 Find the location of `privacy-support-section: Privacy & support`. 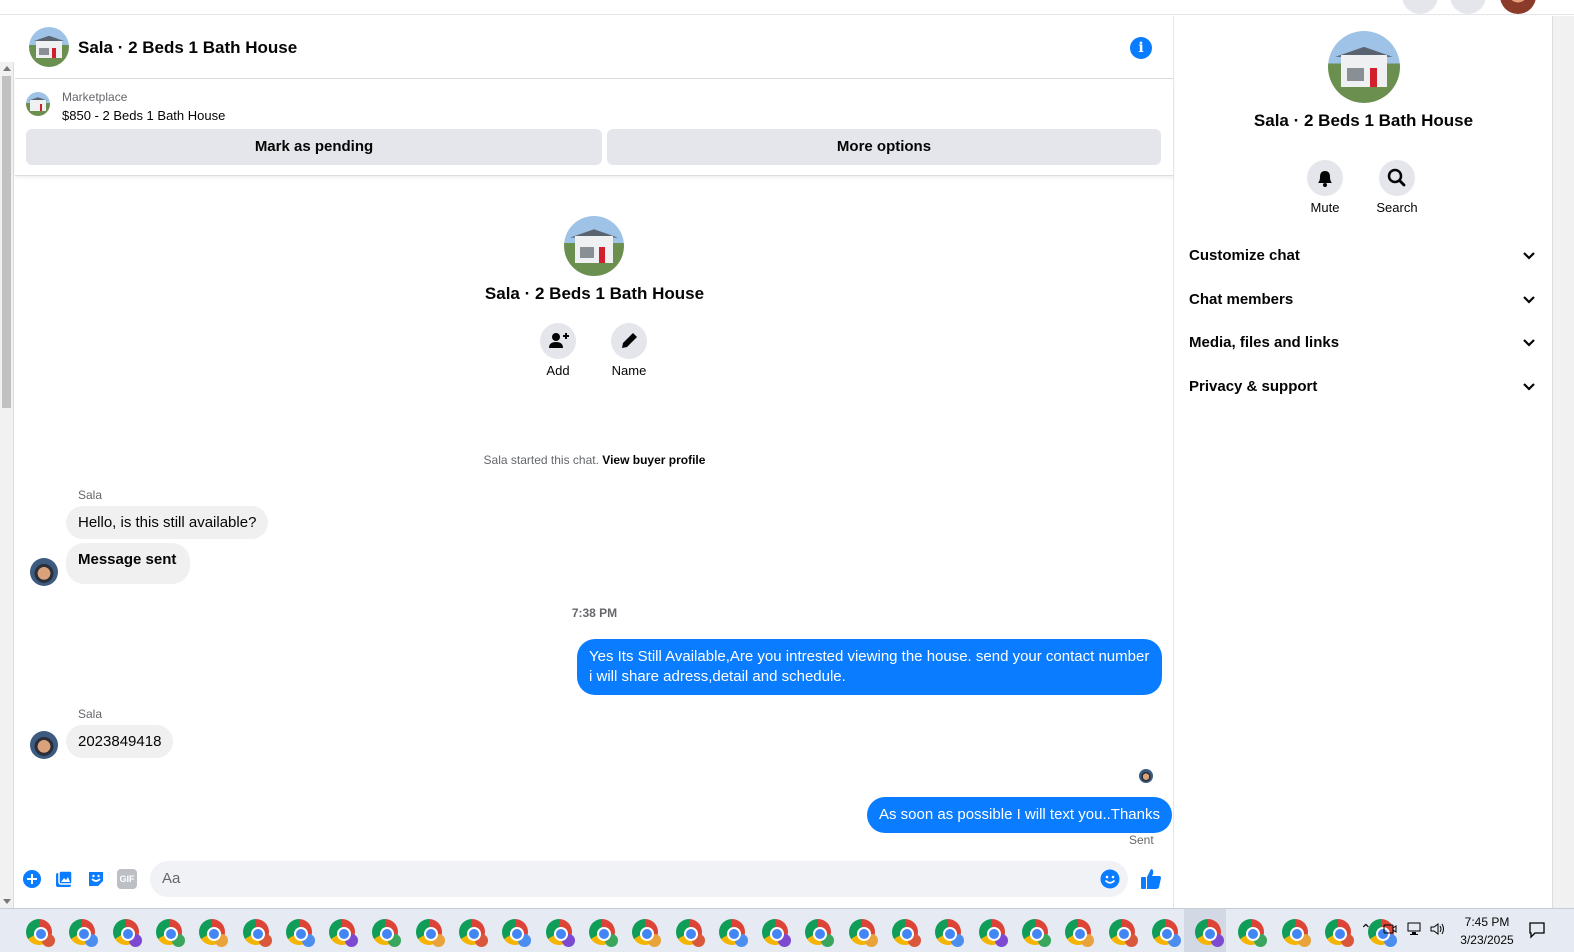

privacy-support-section: Privacy & support is located at coordinates (1365, 387).